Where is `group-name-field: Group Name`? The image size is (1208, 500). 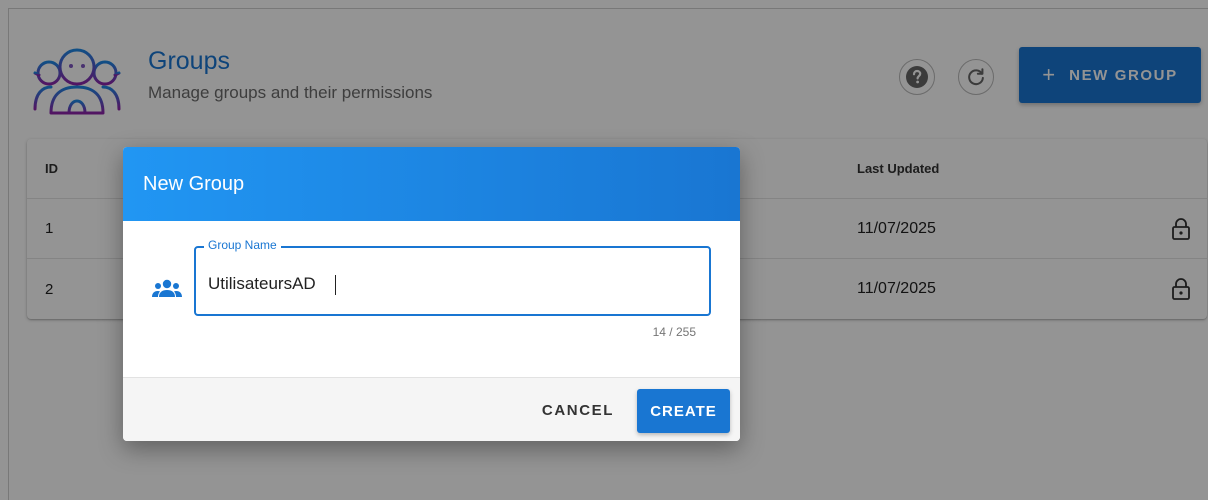
group-name-field: Group Name is located at coordinates (452, 277).